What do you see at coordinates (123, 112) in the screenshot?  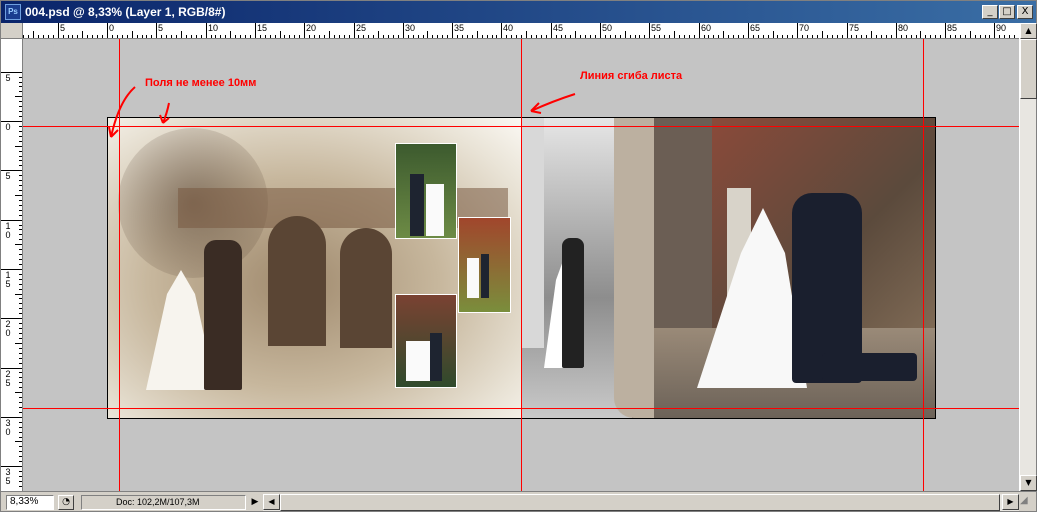 I see `arrow-icon` at bounding box center [123, 112].